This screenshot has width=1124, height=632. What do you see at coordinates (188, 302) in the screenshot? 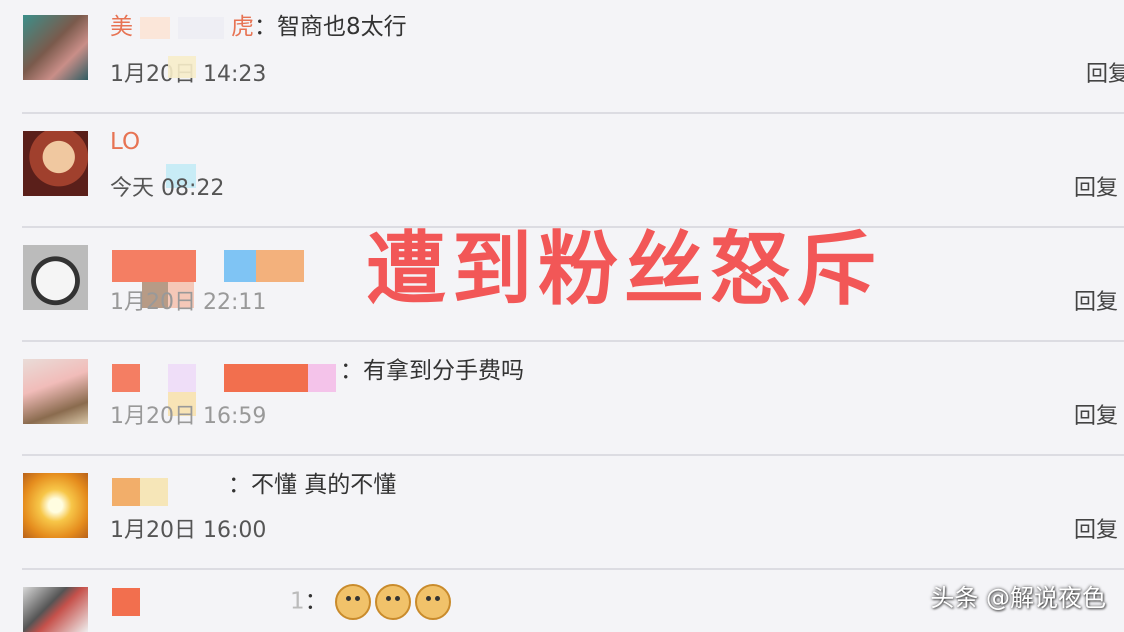
I see `timestamp: 1月20日 22:11` at bounding box center [188, 302].